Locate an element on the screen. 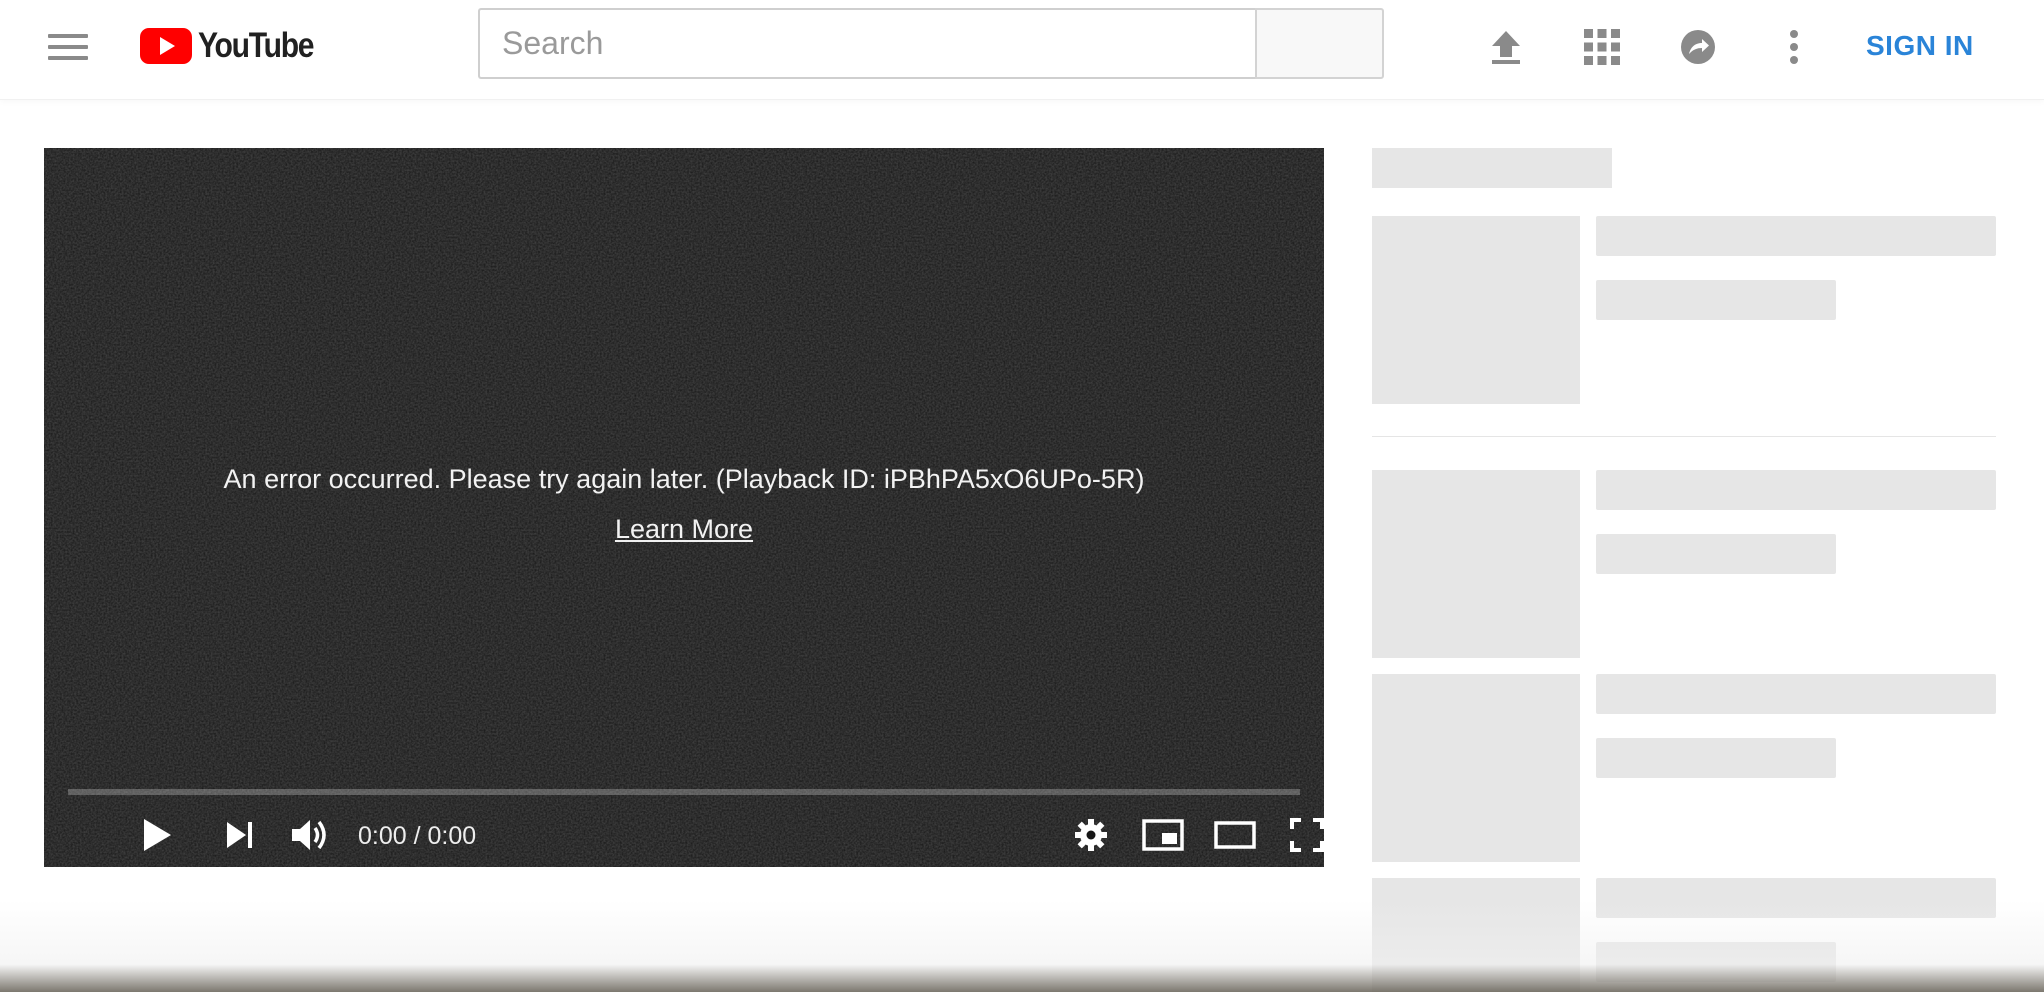 Image resolution: width=2044 pixels, height=992 pixels. masthead: YouTube Search SIGN IN is located at coordinates (1022, 50).